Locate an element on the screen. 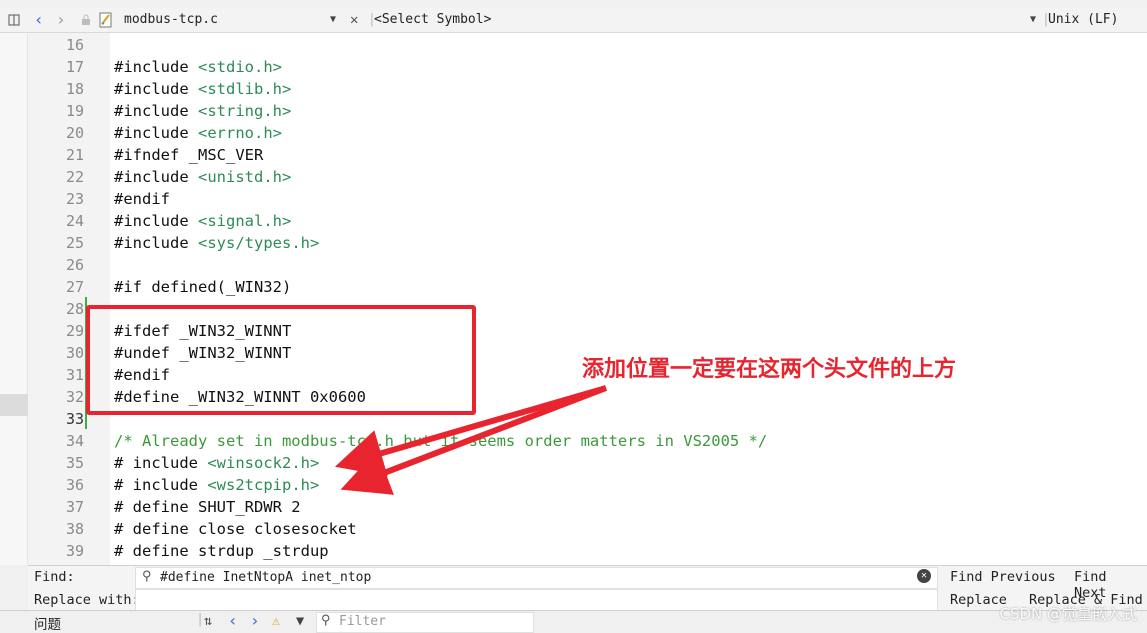 The image size is (1147, 633). include-header: <signal.h> is located at coordinates (245, 221).